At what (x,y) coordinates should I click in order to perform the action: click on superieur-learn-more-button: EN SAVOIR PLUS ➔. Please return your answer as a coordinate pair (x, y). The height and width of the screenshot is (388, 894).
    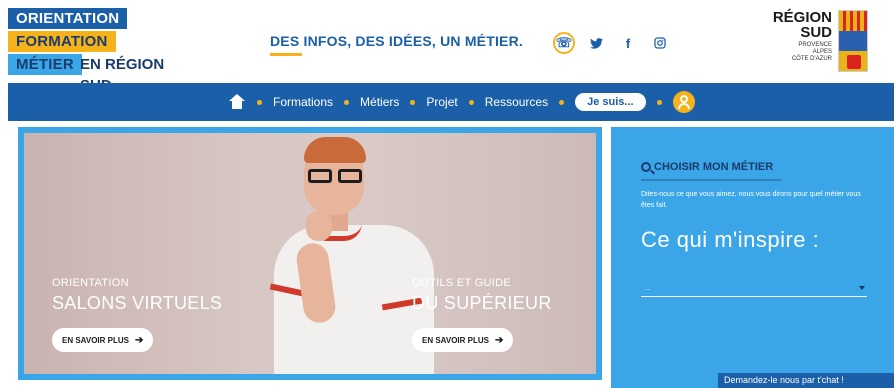
    Looking at the image, I should click on (463, 340).